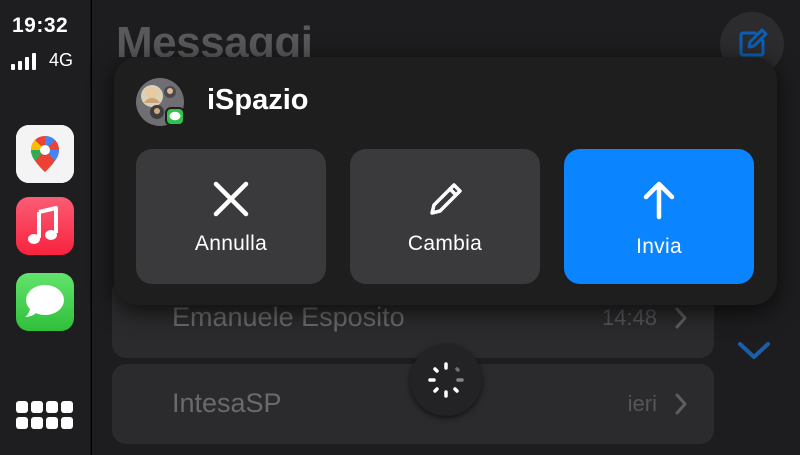 Image resolution: width=800 pixels, height=455 pixels. I want to click on group-avatar-icon, so click(160, 102).